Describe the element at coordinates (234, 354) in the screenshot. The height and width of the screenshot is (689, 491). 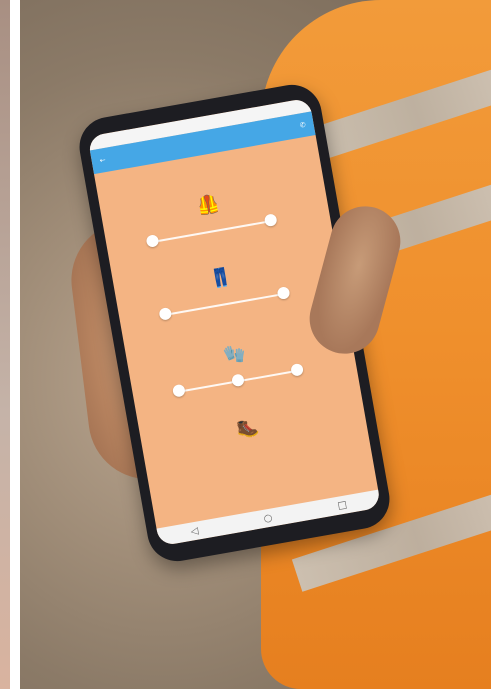
I see `gloves-icon: 🧤` at that location.